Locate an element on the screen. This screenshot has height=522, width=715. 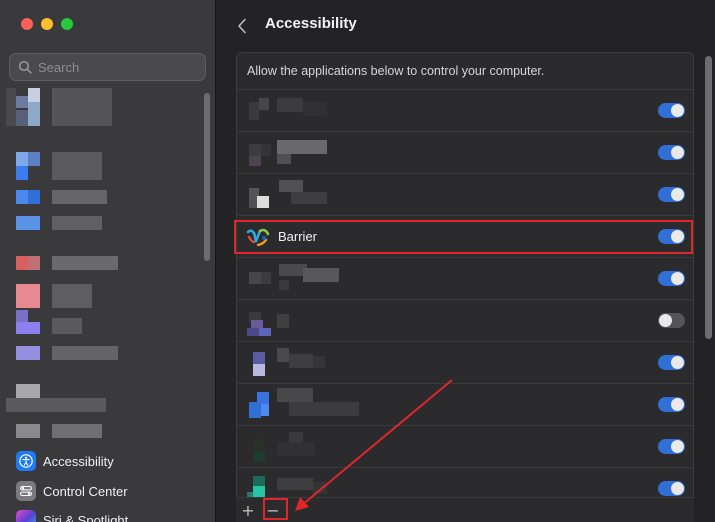
accessibility-icon is located at coordinates (26, 461).